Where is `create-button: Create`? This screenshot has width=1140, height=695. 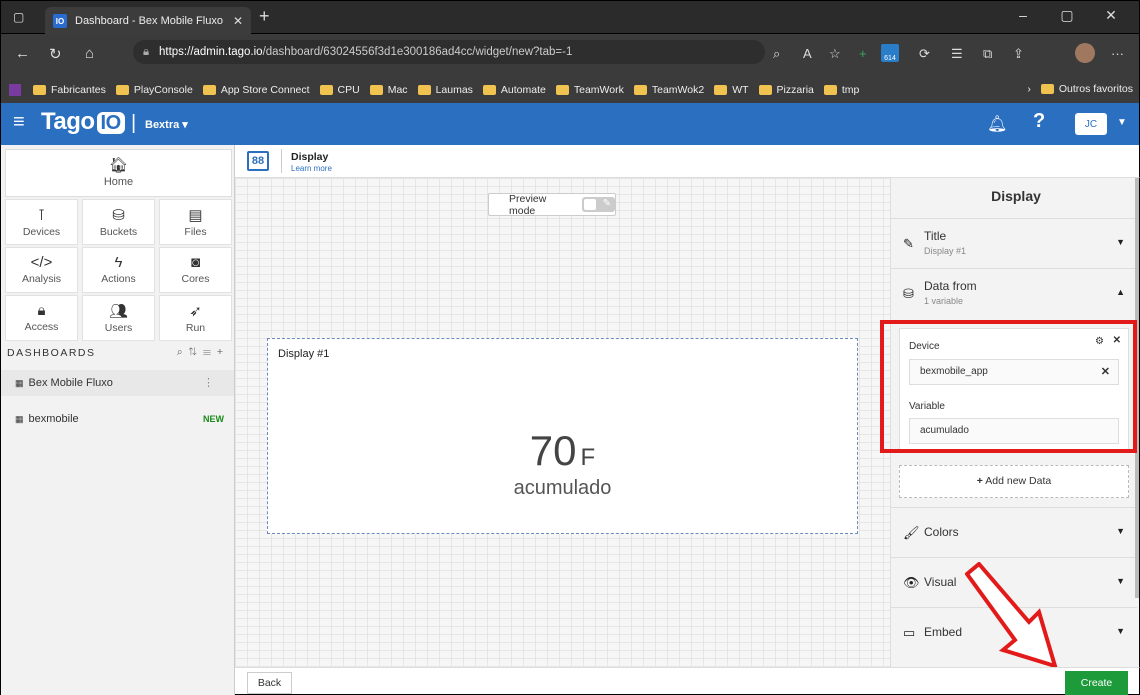 create-button: Create is located at coordinates (1096, 683).